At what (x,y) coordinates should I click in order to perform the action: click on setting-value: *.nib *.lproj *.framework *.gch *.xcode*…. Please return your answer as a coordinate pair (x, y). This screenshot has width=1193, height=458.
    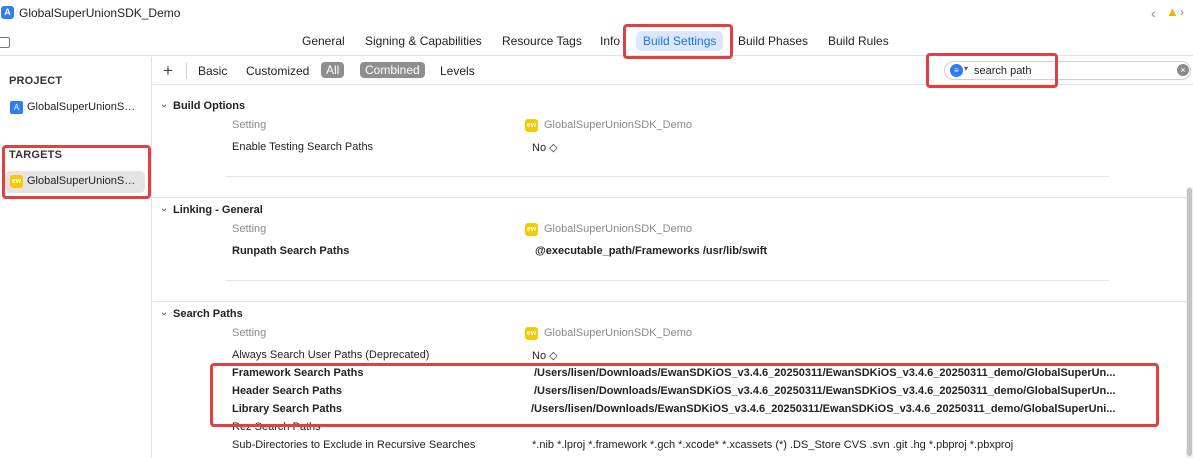
    Looking at the image, I should click on (846, 445).